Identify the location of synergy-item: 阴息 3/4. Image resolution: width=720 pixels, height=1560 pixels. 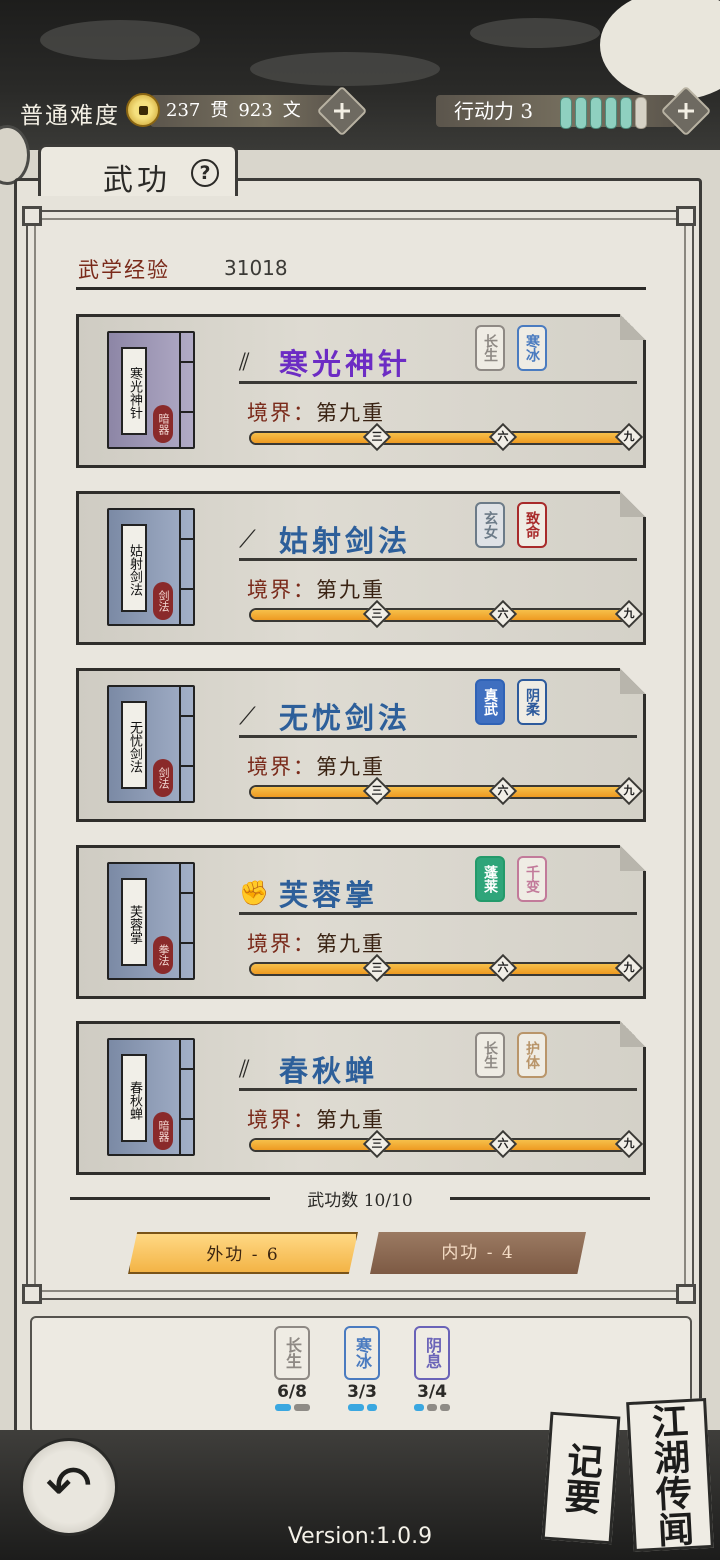
(432, 1368).